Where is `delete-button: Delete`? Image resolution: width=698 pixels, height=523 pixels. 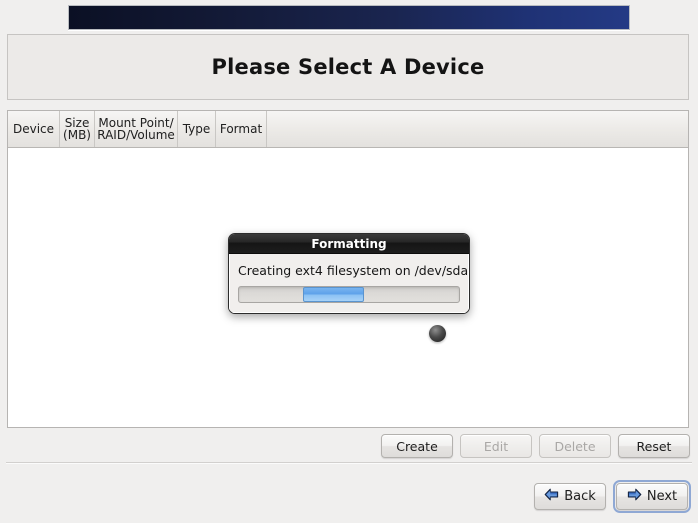 delete-button: Delete is located at coordinates (575, 446).